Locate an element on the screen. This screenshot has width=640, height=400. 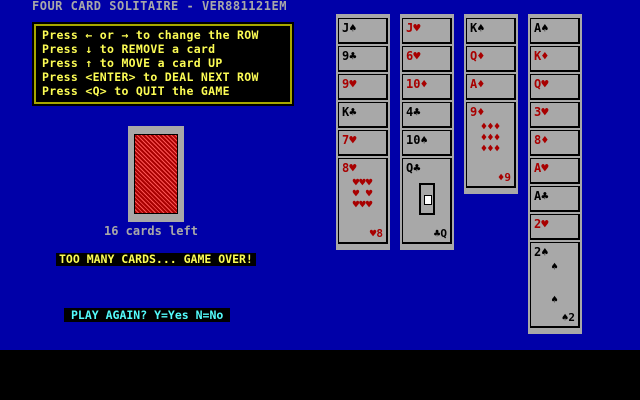
card-rank-suit: K♦ is located at coordinates (541, 56).